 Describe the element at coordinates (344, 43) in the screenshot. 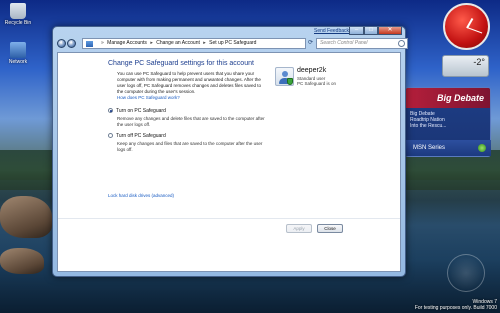

I see `search-placeholder: Search Control Panel` at that location.